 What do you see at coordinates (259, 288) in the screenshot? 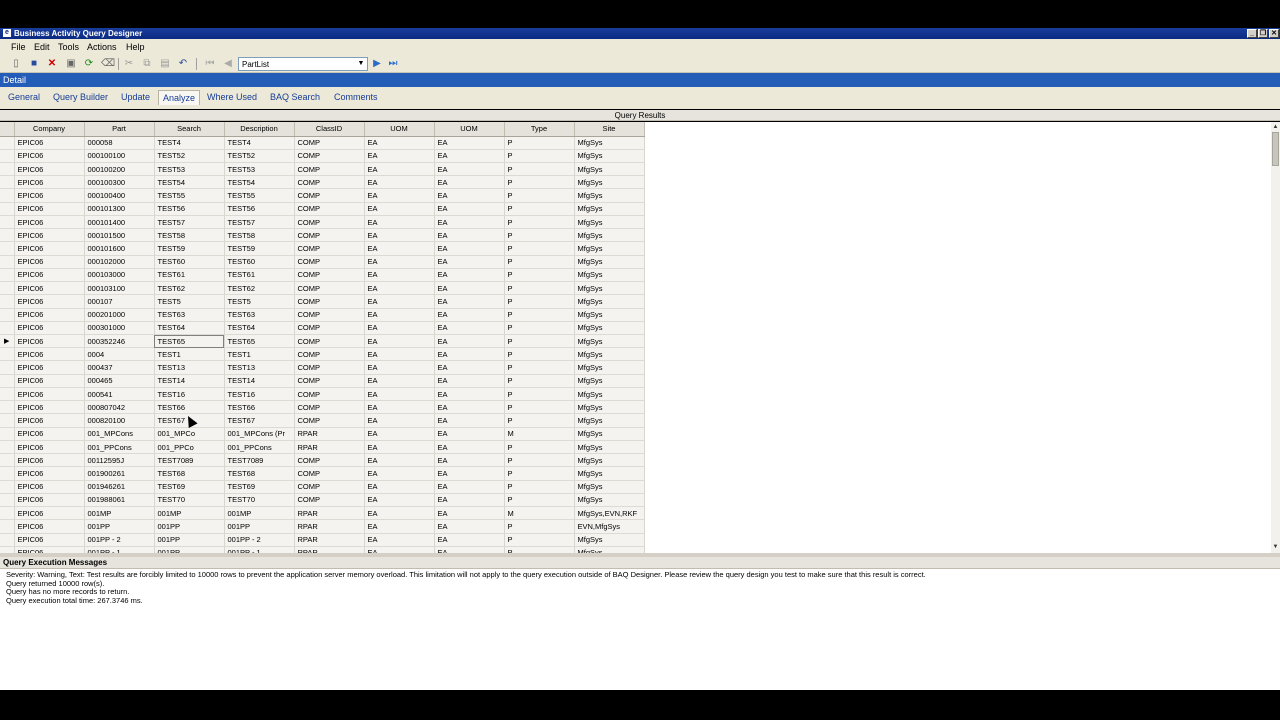
I see `table-cell: TEST62` at bounding box center [259, 288].